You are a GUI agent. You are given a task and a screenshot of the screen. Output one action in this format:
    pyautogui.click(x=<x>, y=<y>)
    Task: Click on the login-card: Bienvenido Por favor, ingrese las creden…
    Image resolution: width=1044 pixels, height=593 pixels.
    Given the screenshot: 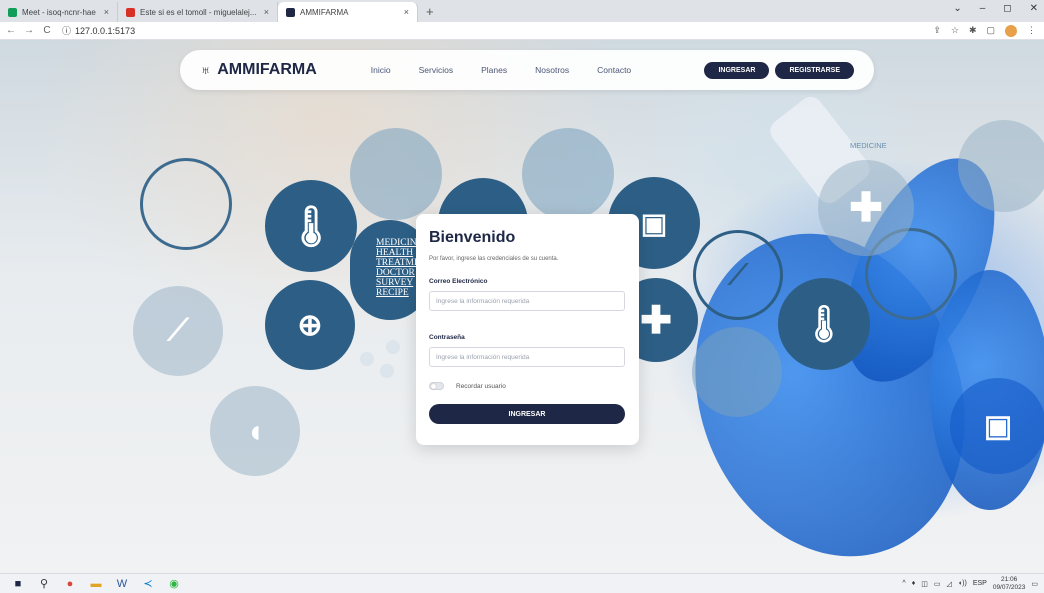 What is the action you would take?
    pyautogui.click(x=527, y=329)
    